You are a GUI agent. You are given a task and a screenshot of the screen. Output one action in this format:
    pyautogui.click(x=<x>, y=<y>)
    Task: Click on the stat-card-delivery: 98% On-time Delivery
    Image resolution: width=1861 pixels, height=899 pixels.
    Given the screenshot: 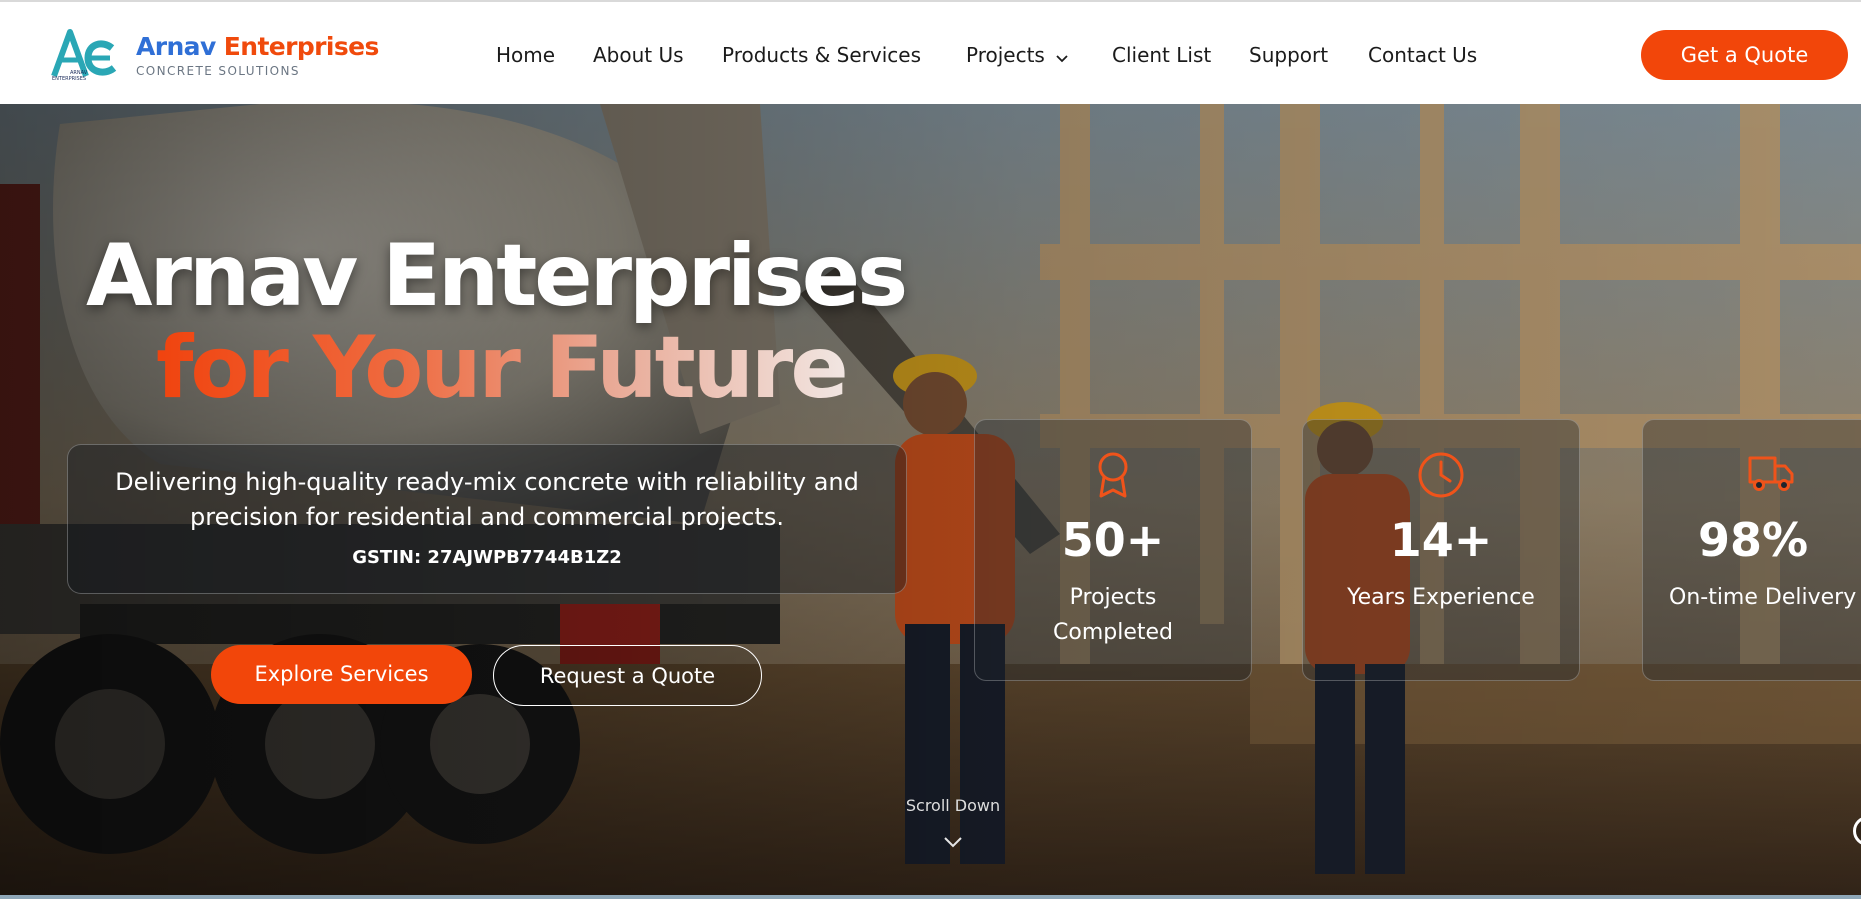 What is the action you would take?
    pyautogui.click(x=1751, y=550)
    